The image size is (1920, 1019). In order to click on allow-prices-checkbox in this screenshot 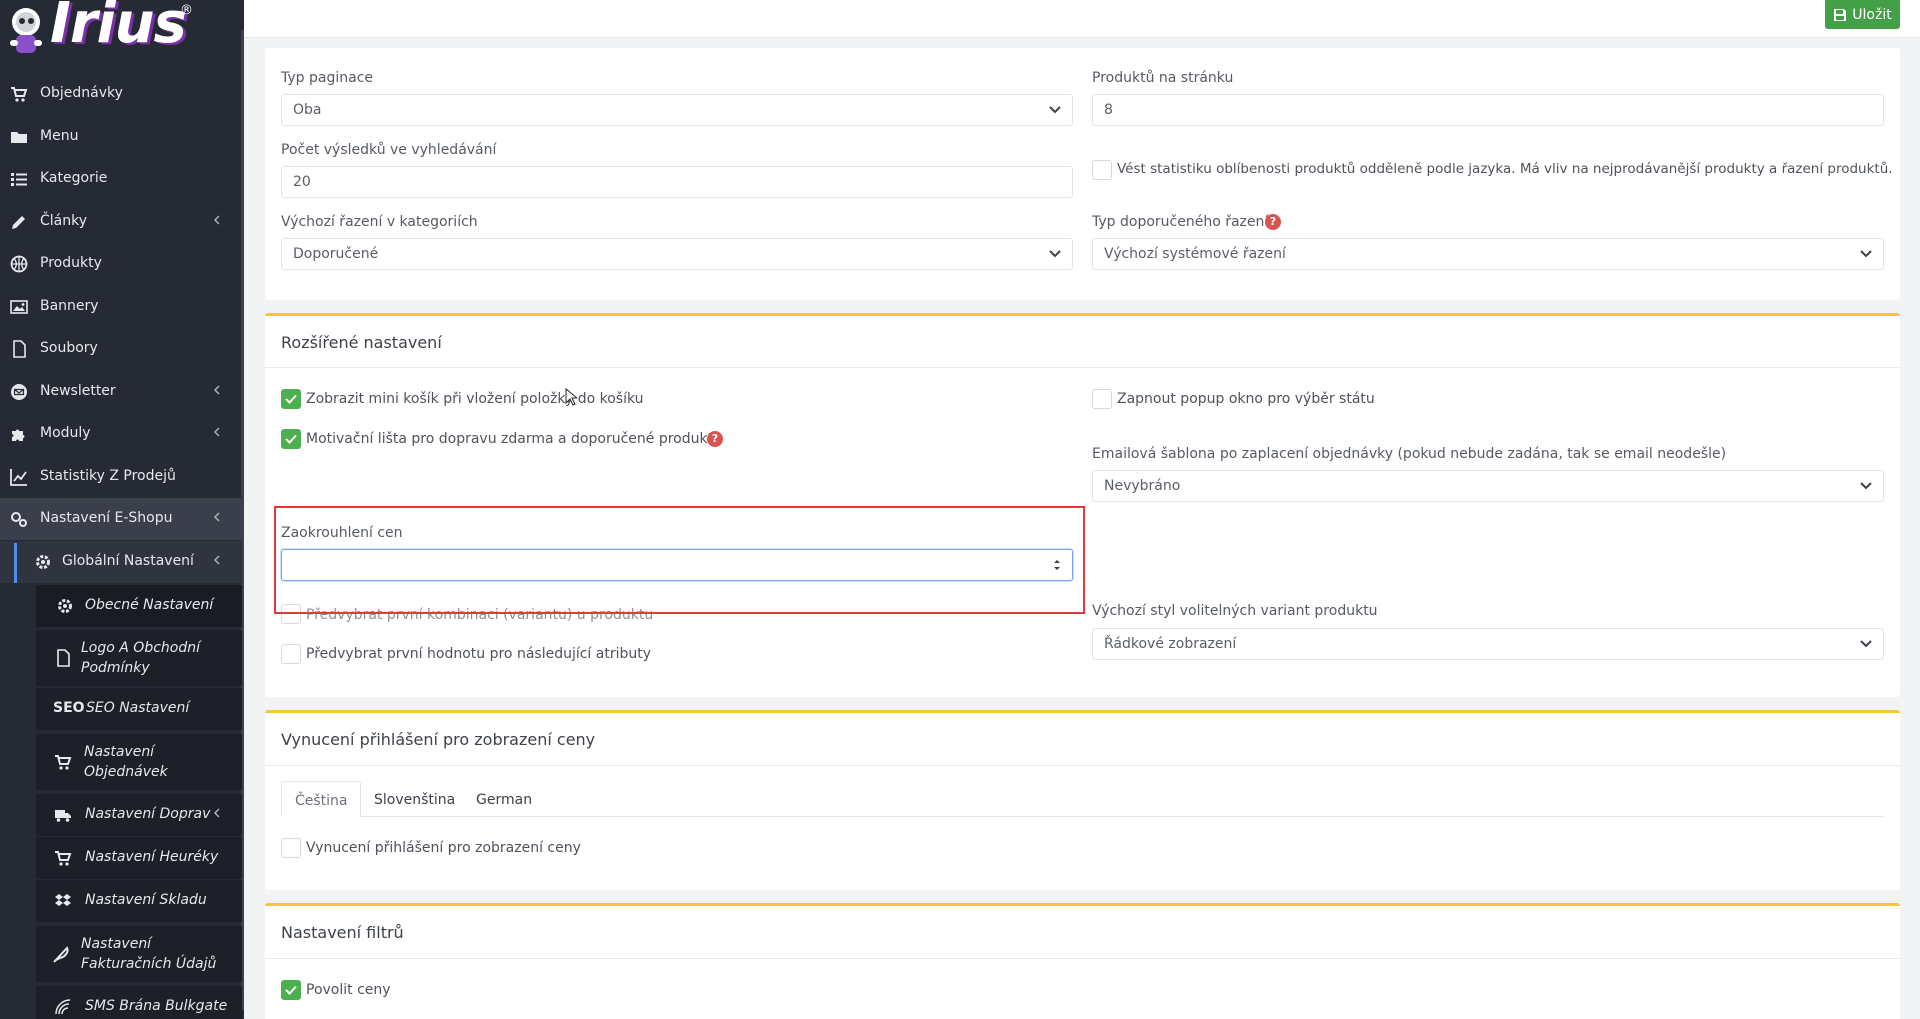, I will do `click(291, 990)`.